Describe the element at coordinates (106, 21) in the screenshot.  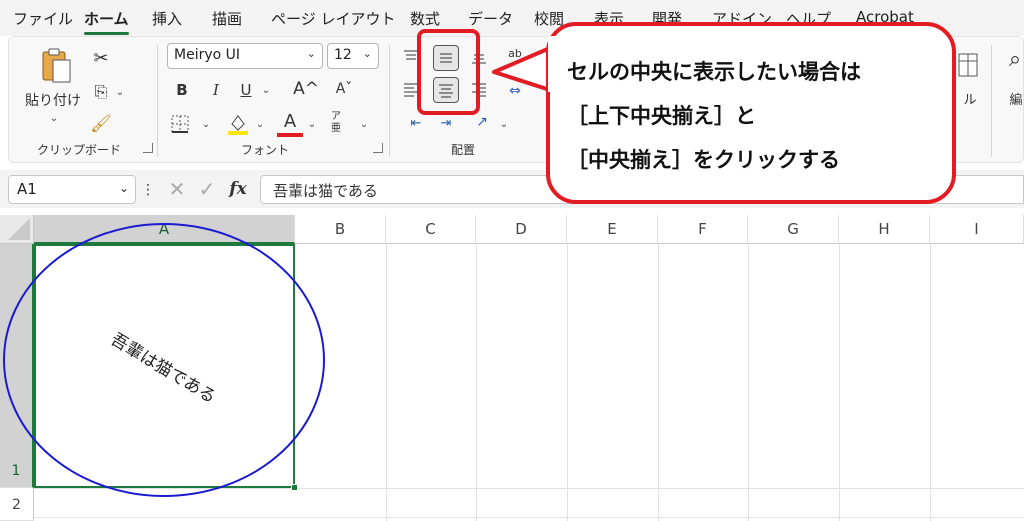
I see `tab-home: ホーム` at that location.